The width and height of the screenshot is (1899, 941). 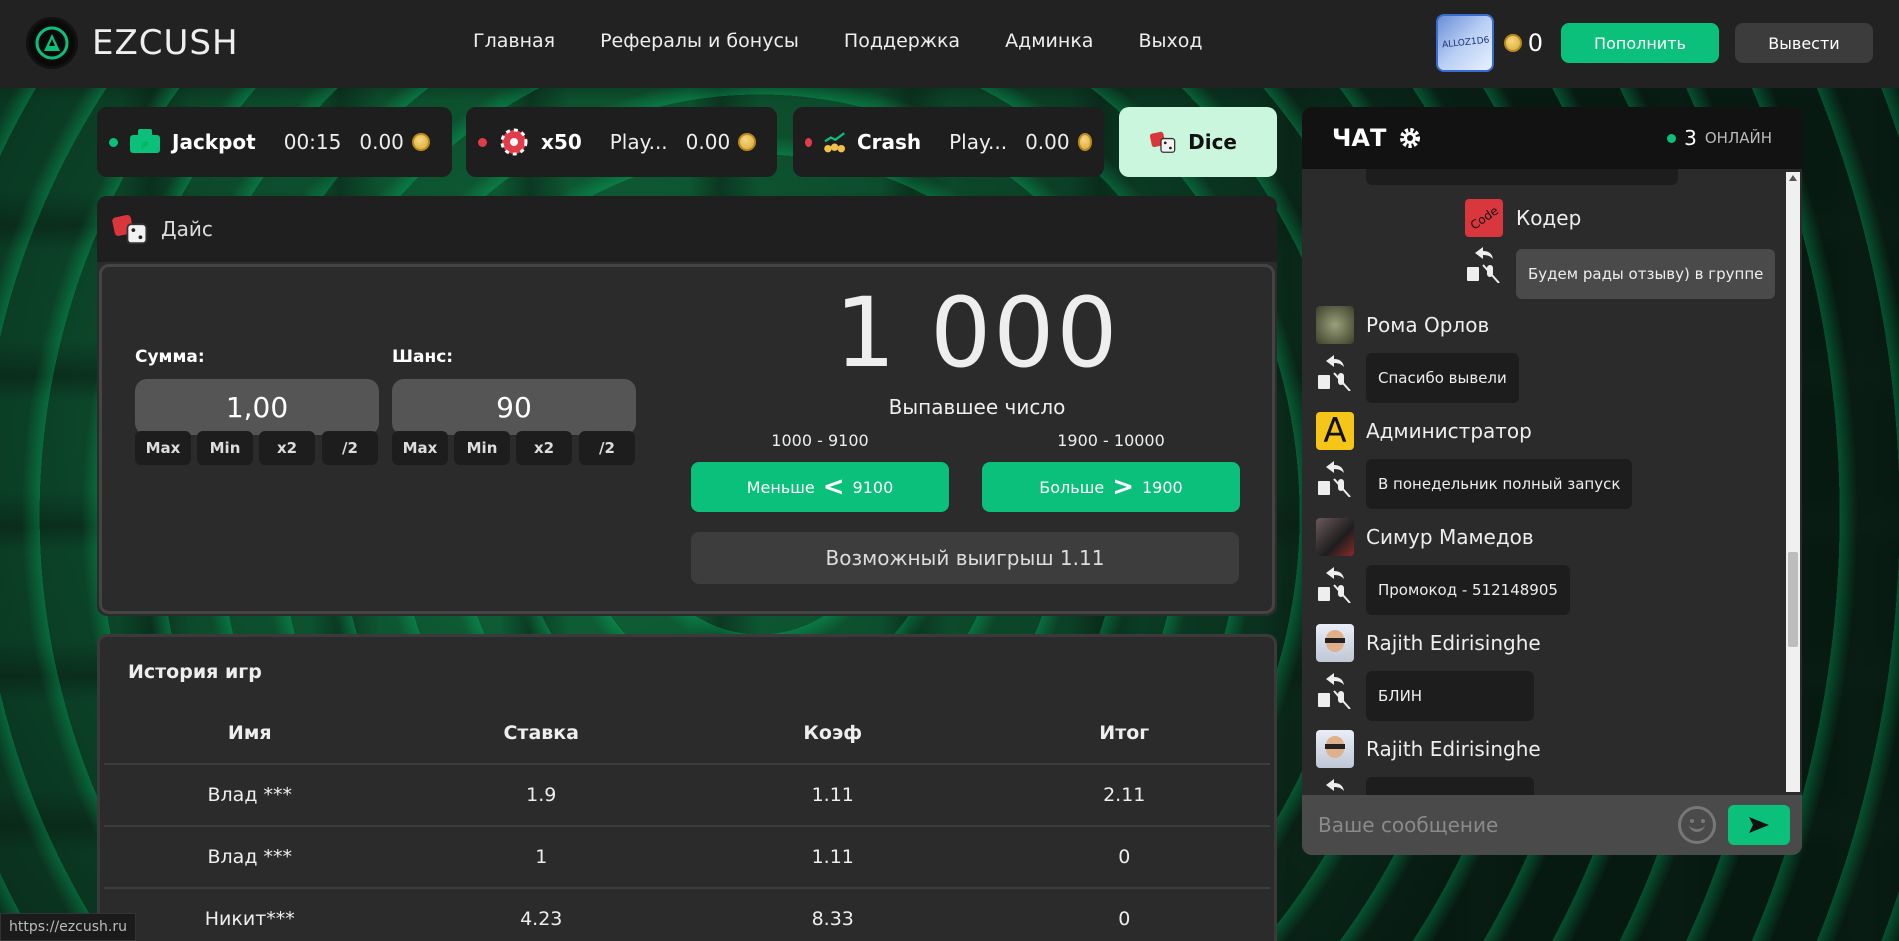 What do you see at coordinates (541, 857) in the screenshot?
I see `cell-bet: 1` at bounding box center [541, 857].